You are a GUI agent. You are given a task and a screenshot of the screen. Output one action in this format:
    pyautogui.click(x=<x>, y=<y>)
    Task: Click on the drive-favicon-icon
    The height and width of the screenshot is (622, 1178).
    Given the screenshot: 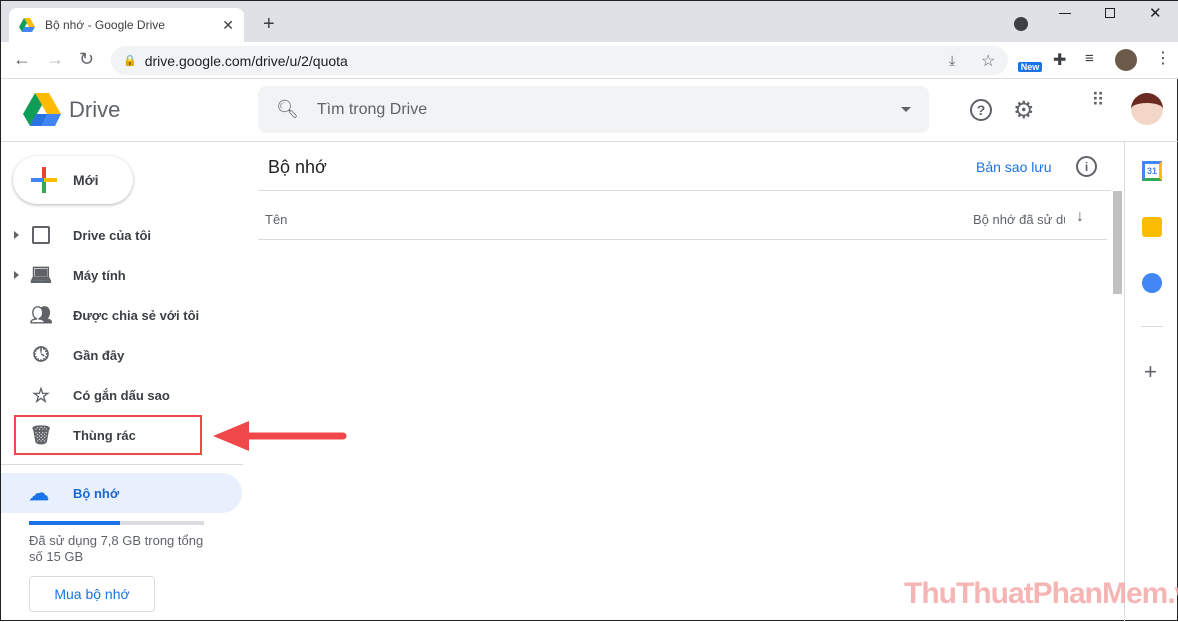 What is the action you would take?
    pyautogui.click(x=27, y=25)
    